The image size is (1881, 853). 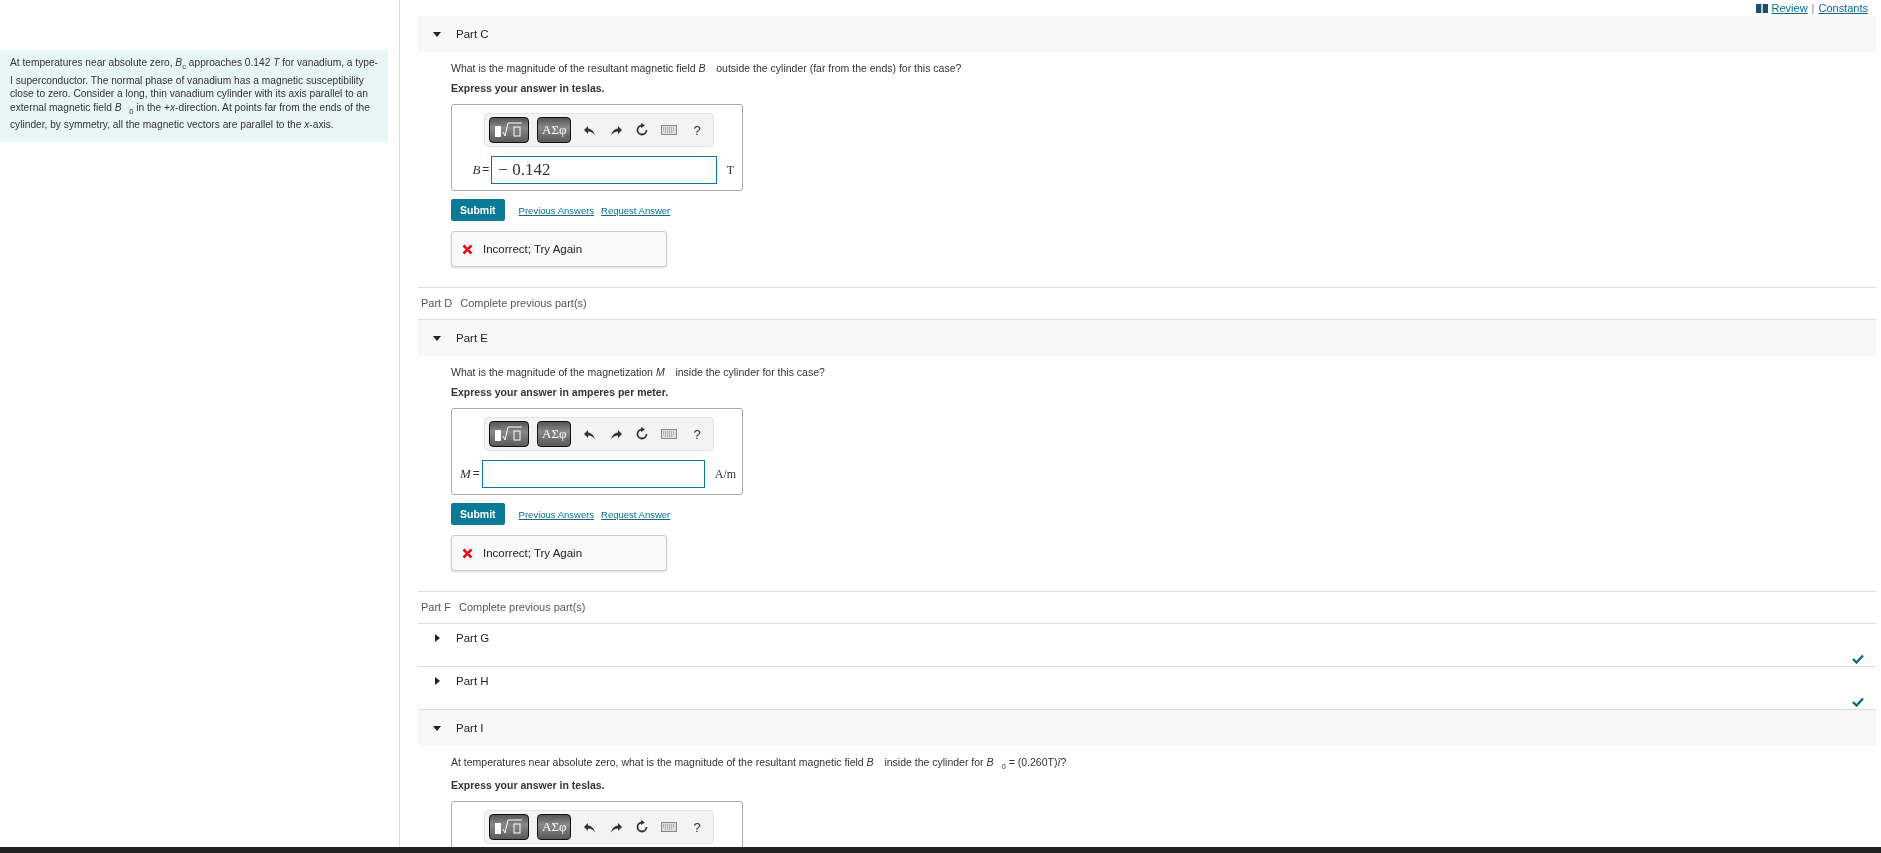 What do you see at coordinates (472, 681) in the screenshot?
I see `part-label: Part H` at bounding box center [472, 681].